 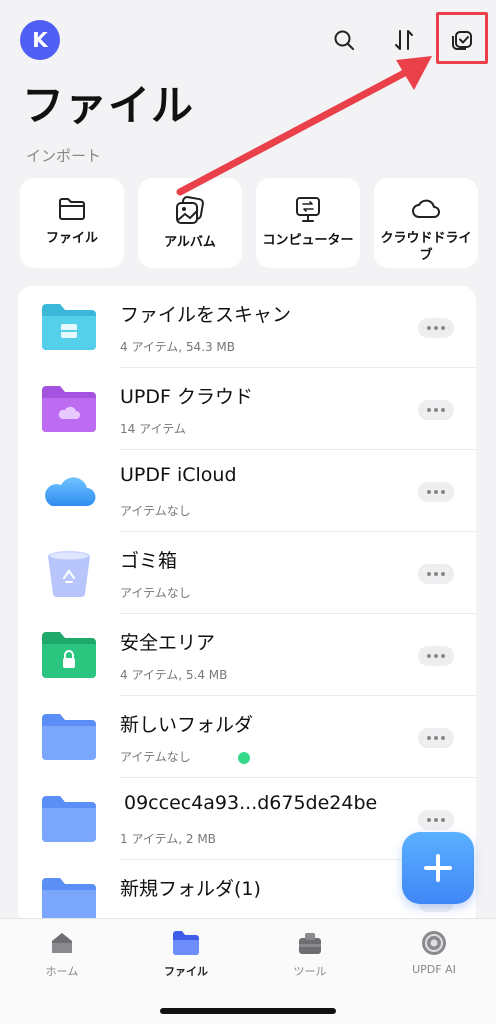 What do you see at coordinates (247, 655) in the screenshot?
I see `list-item: 安全エリア 4 アイテム, 5.4 MB` at bounding box center [247, 655].